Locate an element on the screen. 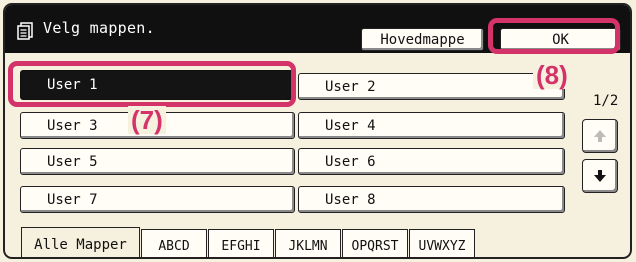 This screenshot has width=636, height=262. page-title: Velg mappen. is located at coordinates (99, 28).